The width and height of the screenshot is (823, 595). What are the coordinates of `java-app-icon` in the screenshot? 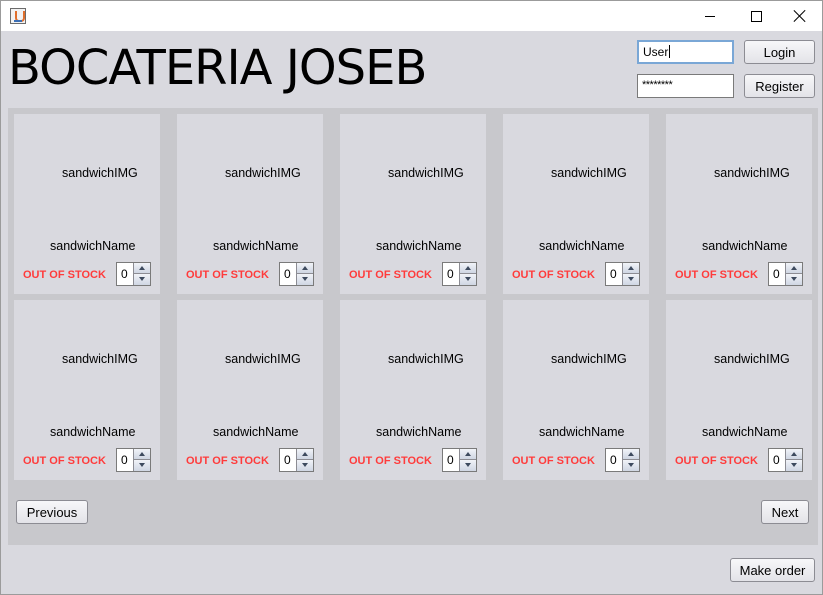 It's located at (18, 16).